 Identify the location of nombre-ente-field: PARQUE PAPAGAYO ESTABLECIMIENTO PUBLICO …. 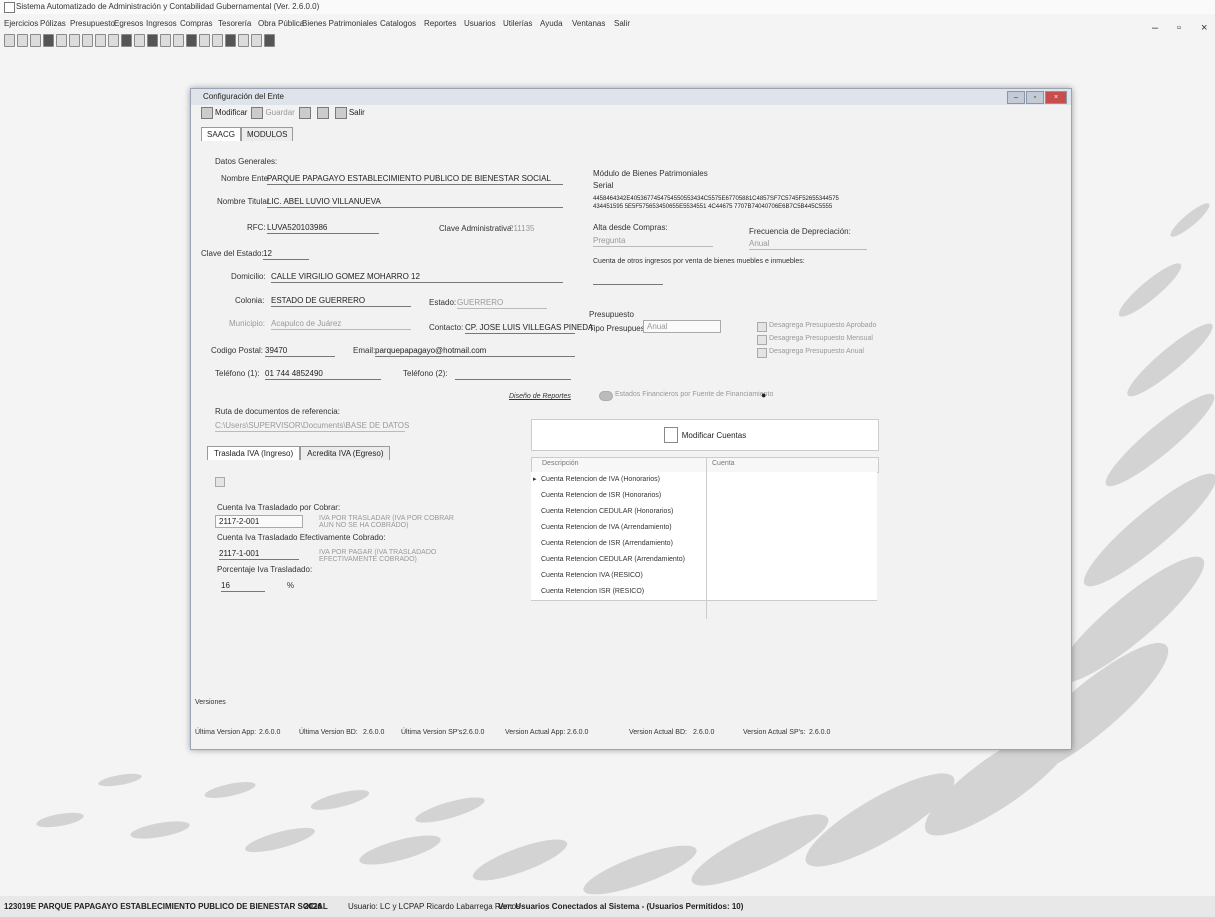
(415, 179).